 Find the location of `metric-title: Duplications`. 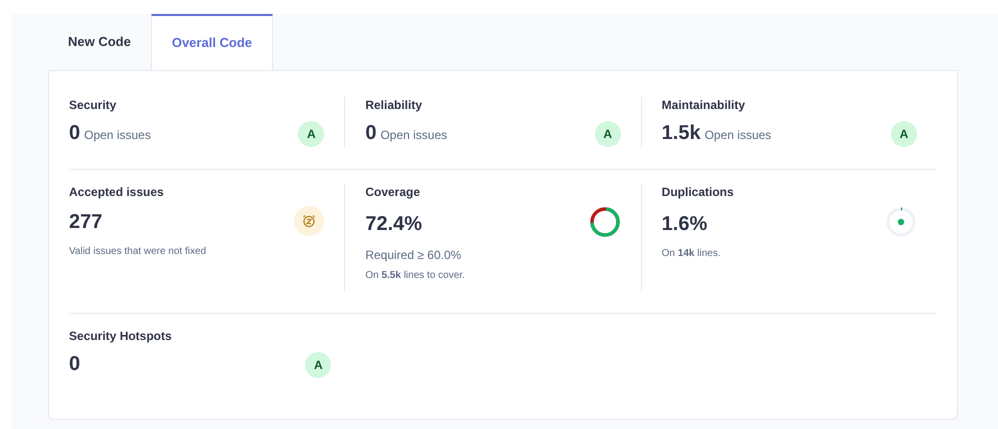

metric-title: Duplications is located at coordinates (698, 192).